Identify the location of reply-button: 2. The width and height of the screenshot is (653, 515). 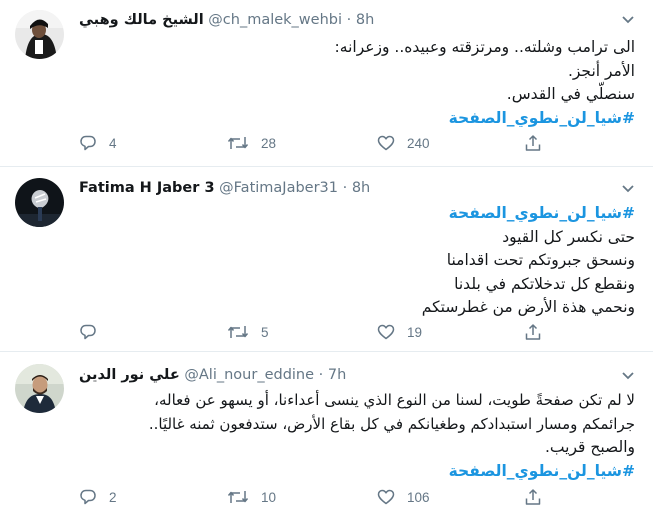
(98, 497).